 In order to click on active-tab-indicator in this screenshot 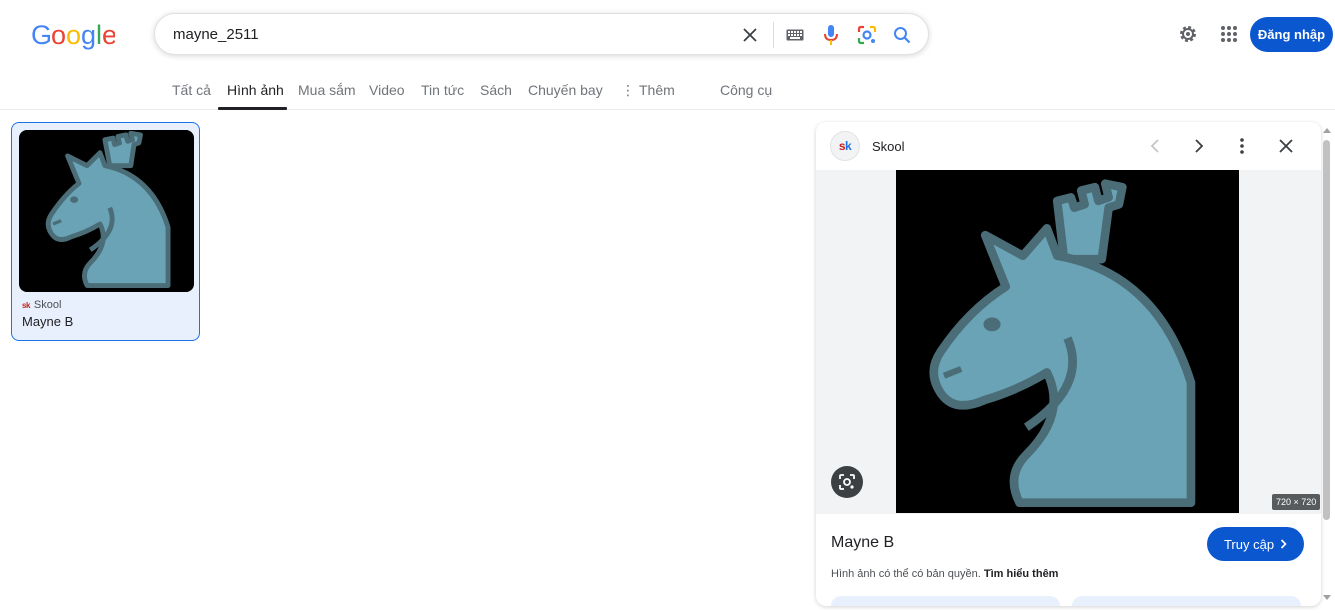, I will do `click(252, 108)`.